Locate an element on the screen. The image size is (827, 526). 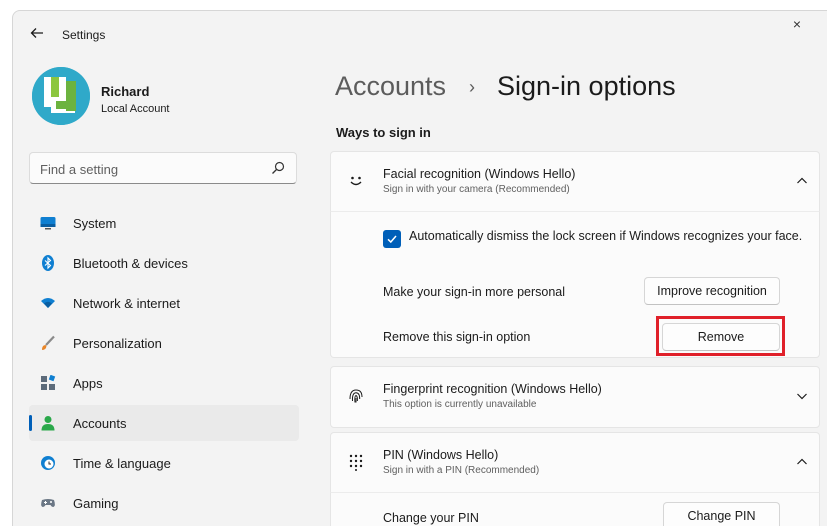
back-arrow-icon is located at coordinates (36, 33).